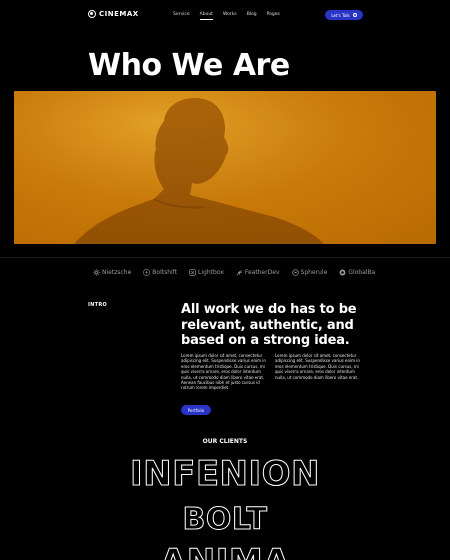  I want to click on partner-label: FeatherDev, so click(262, 272).